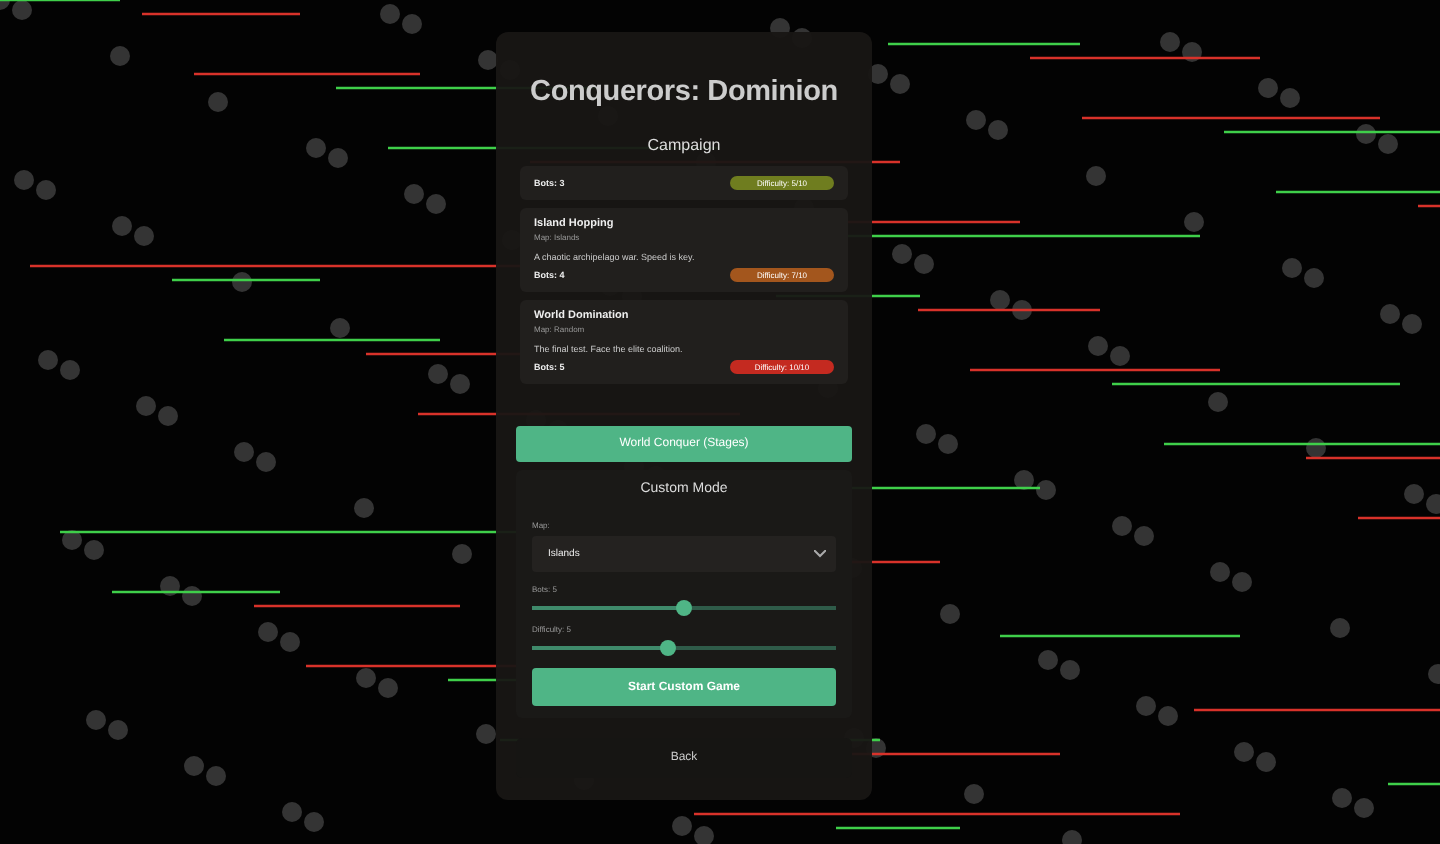  What do you see at coordinates (684, 145) in the screenshot?
I see `section-heading: Campaign` at bounding box center [684, 145].